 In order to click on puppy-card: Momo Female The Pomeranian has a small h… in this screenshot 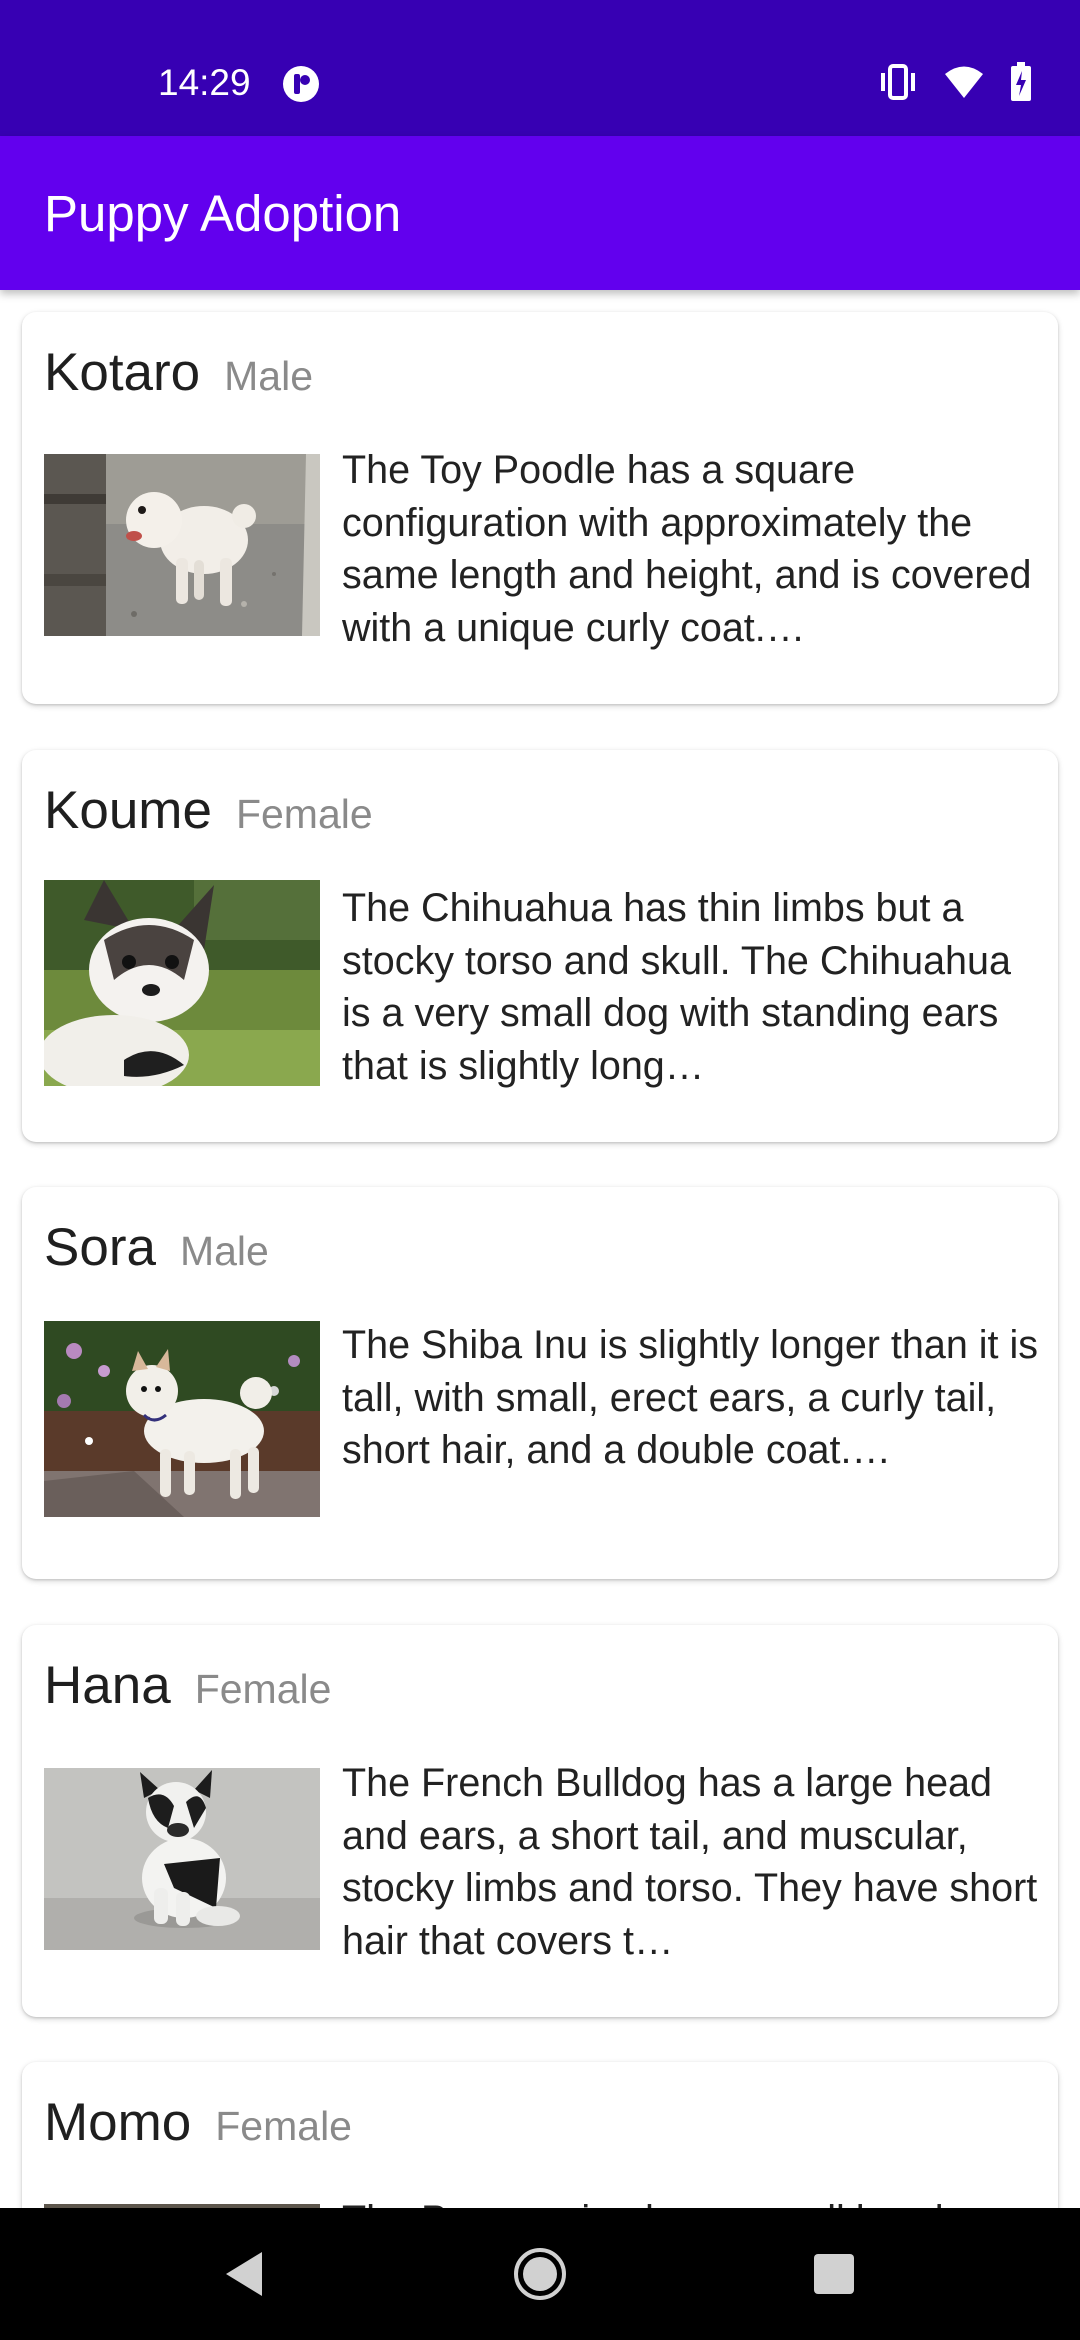, I will do `click(540, 2135)`.